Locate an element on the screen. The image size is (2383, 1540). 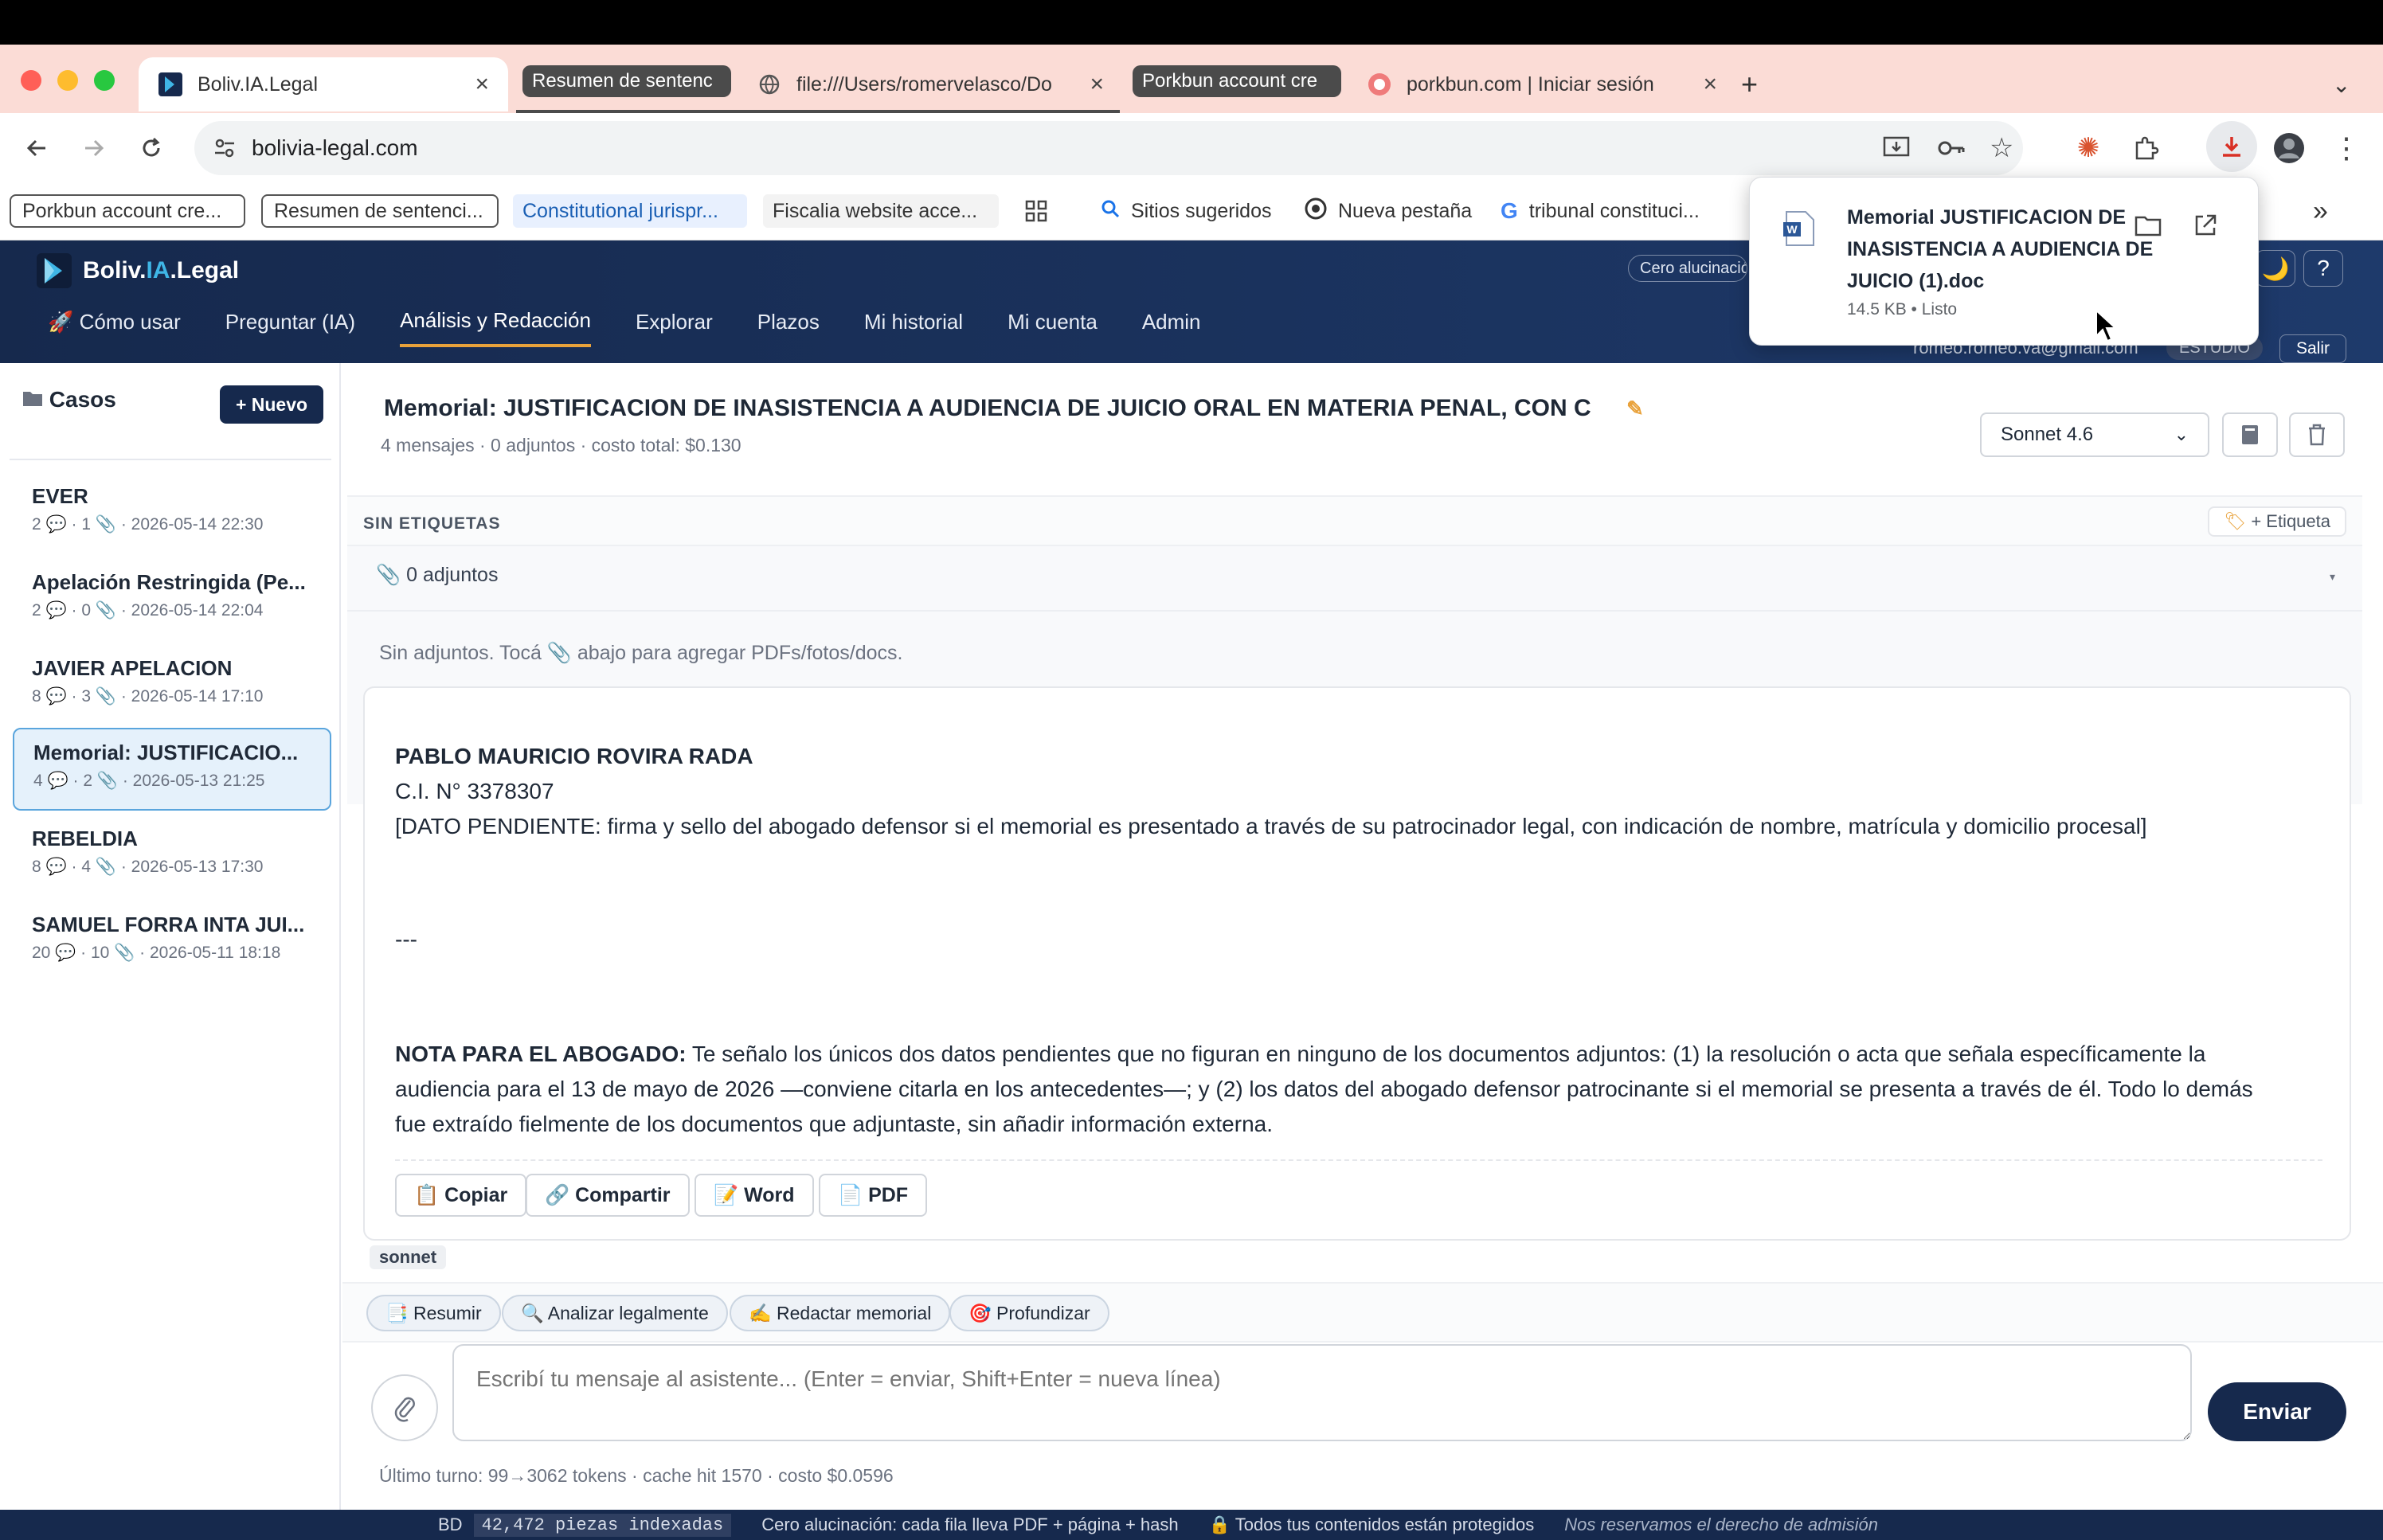
nav-plazos: Plazos is located at coordinates (788, 321).